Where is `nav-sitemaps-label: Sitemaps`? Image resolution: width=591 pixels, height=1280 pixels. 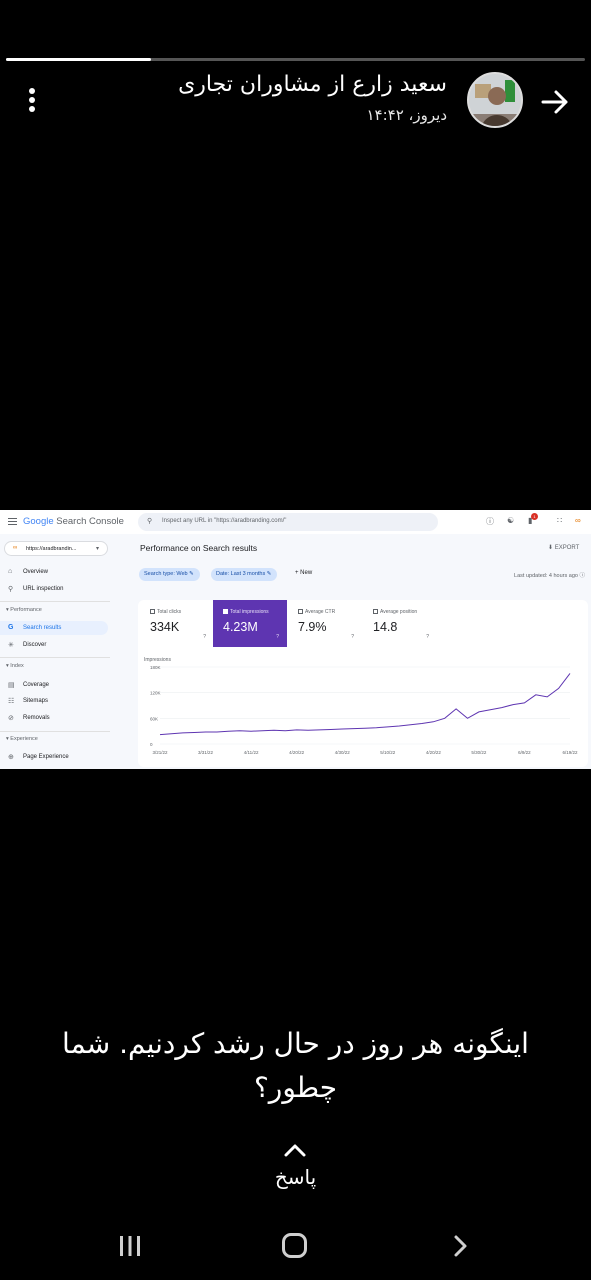
nav-sitemaps-label: Sitemaps is located at coordinates (36, 701).